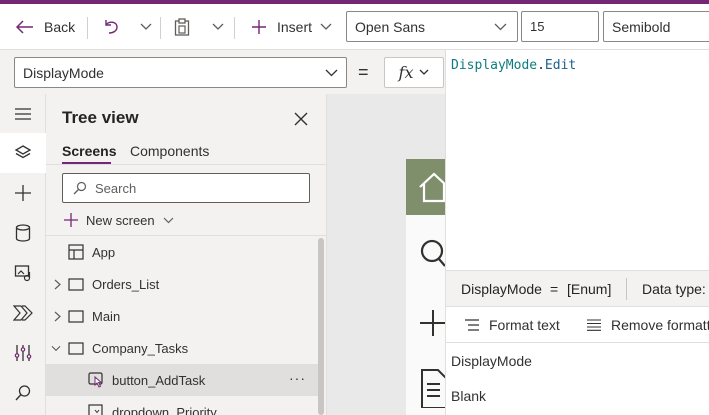  What do you see at coordinates (577, 324) in the screenshot?
I see `formula-tools-strip: Format text Remove formatti` at bounding box center [577, 324].